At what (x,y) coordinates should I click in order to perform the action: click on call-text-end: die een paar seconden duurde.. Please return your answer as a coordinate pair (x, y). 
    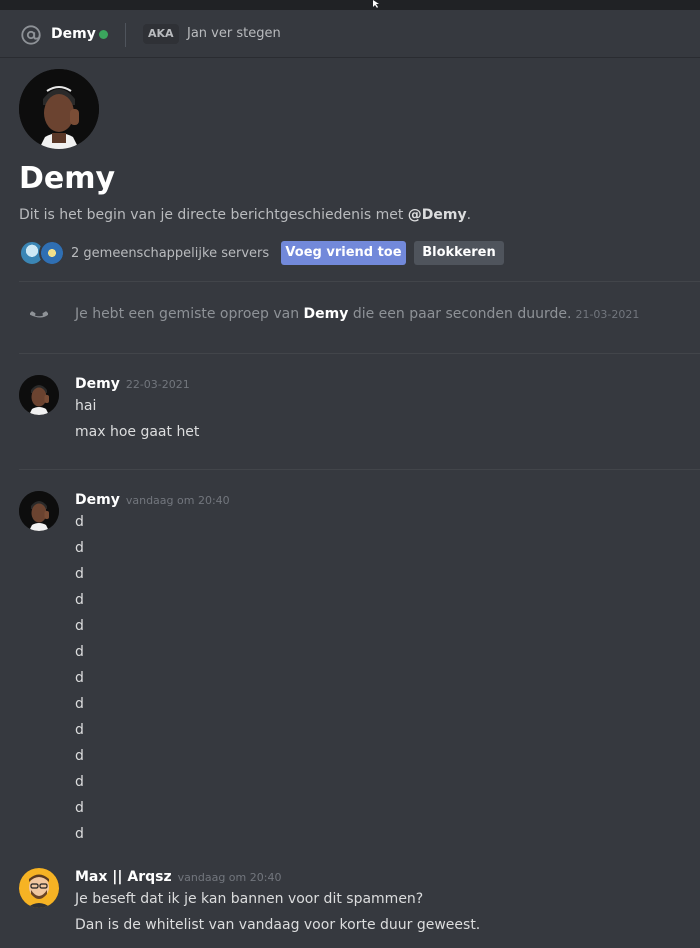
    Looking at the image, I should click on (460, 314).